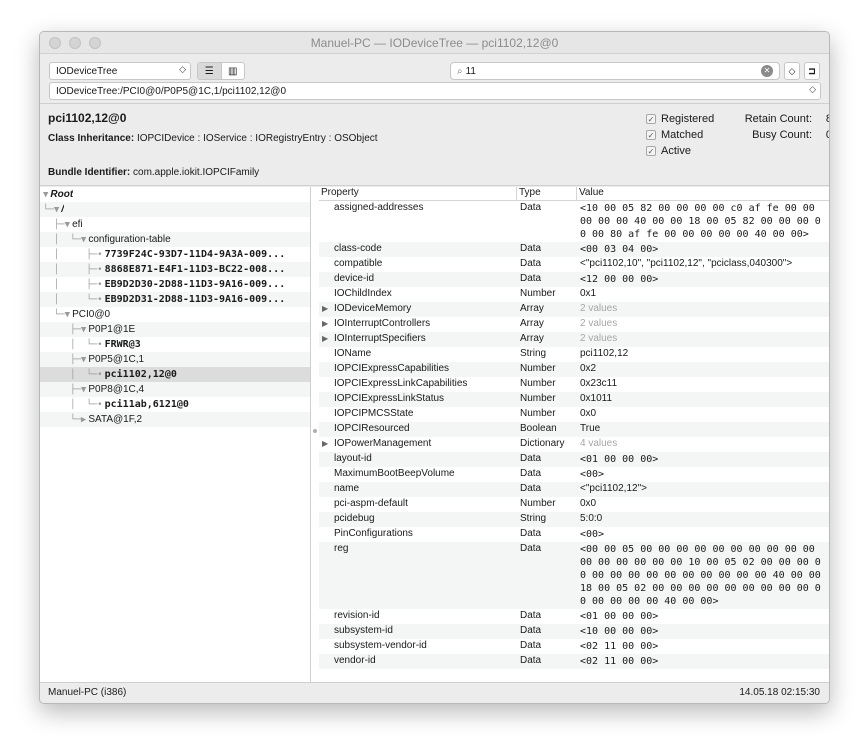 The width and height of the screenshot is (868, 750). I want to click on tree-node: │ └─• FRWR@3, so click(175, 344).